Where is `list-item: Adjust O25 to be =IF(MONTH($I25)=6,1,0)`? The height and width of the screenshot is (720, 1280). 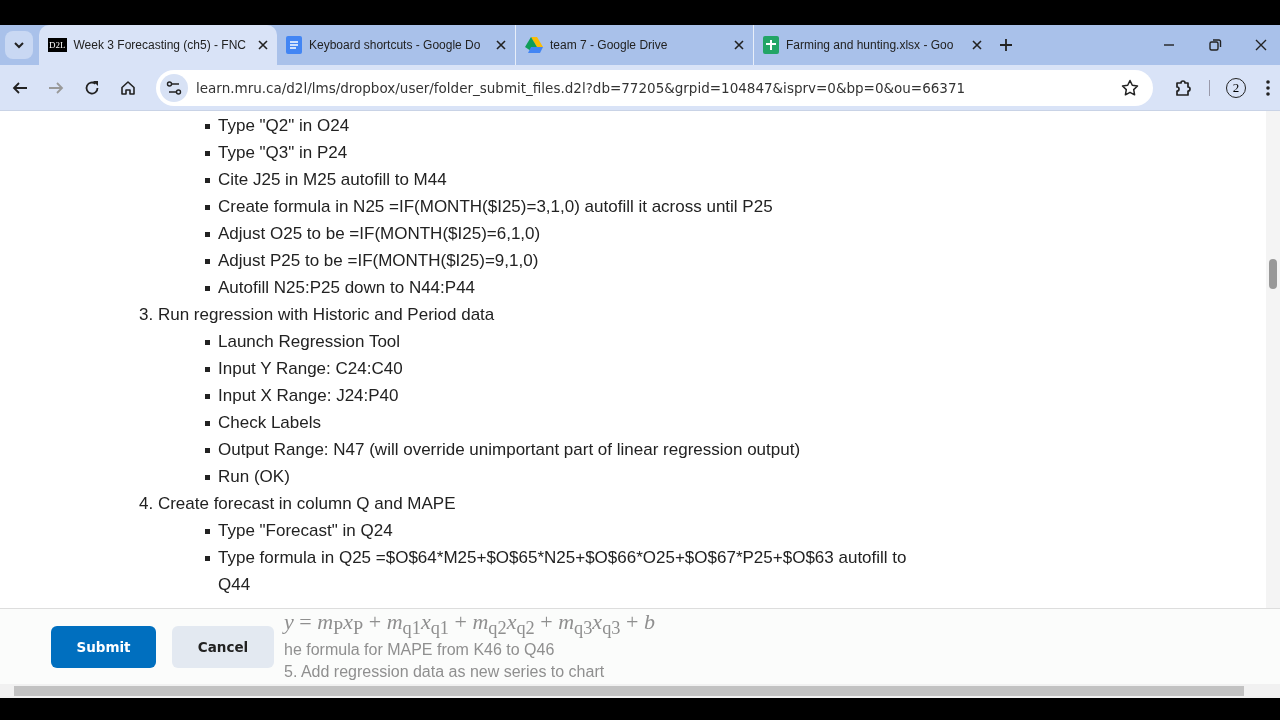
list-item: Adjust O25 to be =IF(MONTH($I25)=6,1,0) is located at coordinates (379, 234).